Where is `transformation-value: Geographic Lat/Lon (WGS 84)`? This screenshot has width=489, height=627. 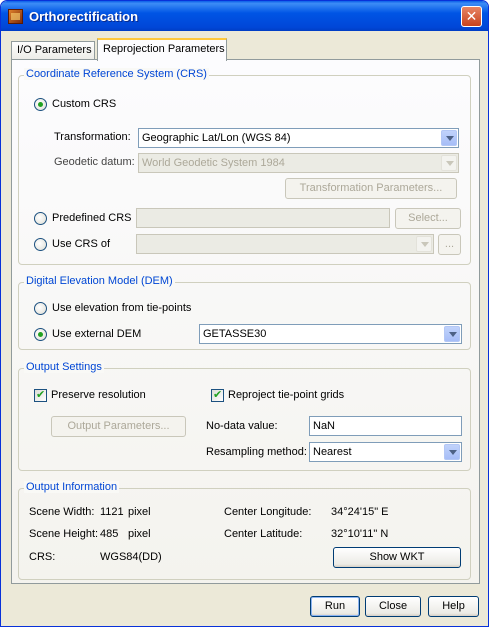
transformation-value: Geographic Lat/Lon (WGS 84) is located at coordinates (216, 138).